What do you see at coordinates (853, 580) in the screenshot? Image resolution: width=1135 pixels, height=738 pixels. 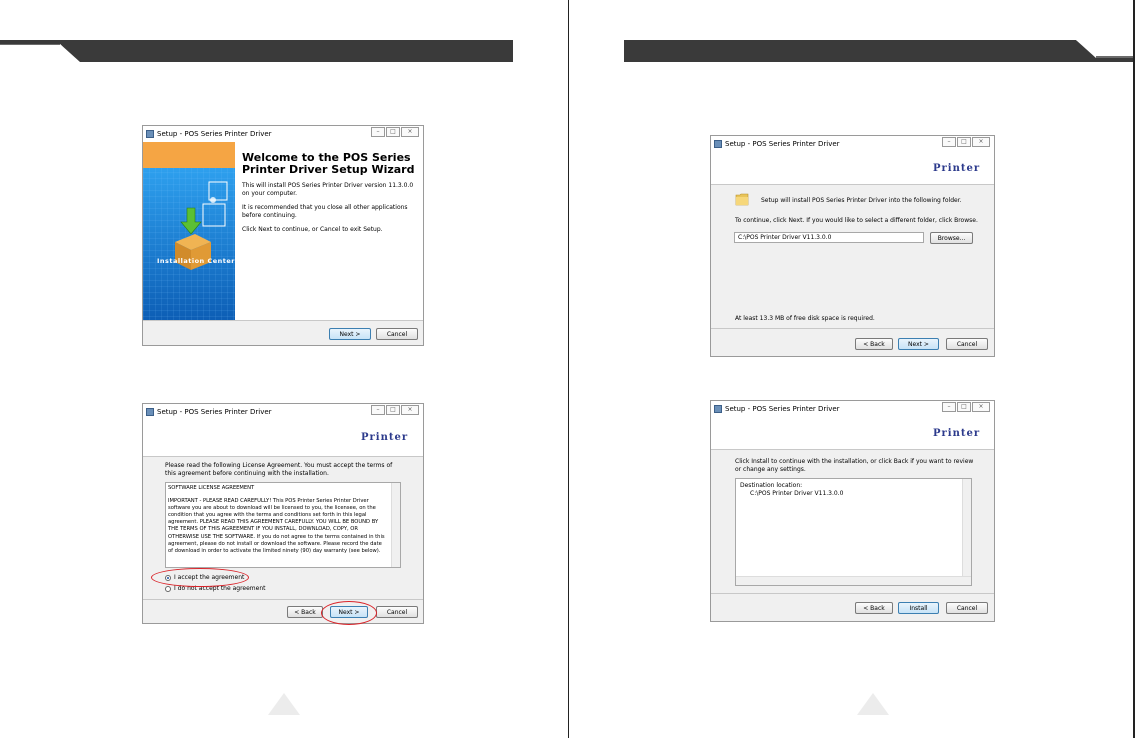 I see `memo-hscrollbar` at bounding box center [853, 580].